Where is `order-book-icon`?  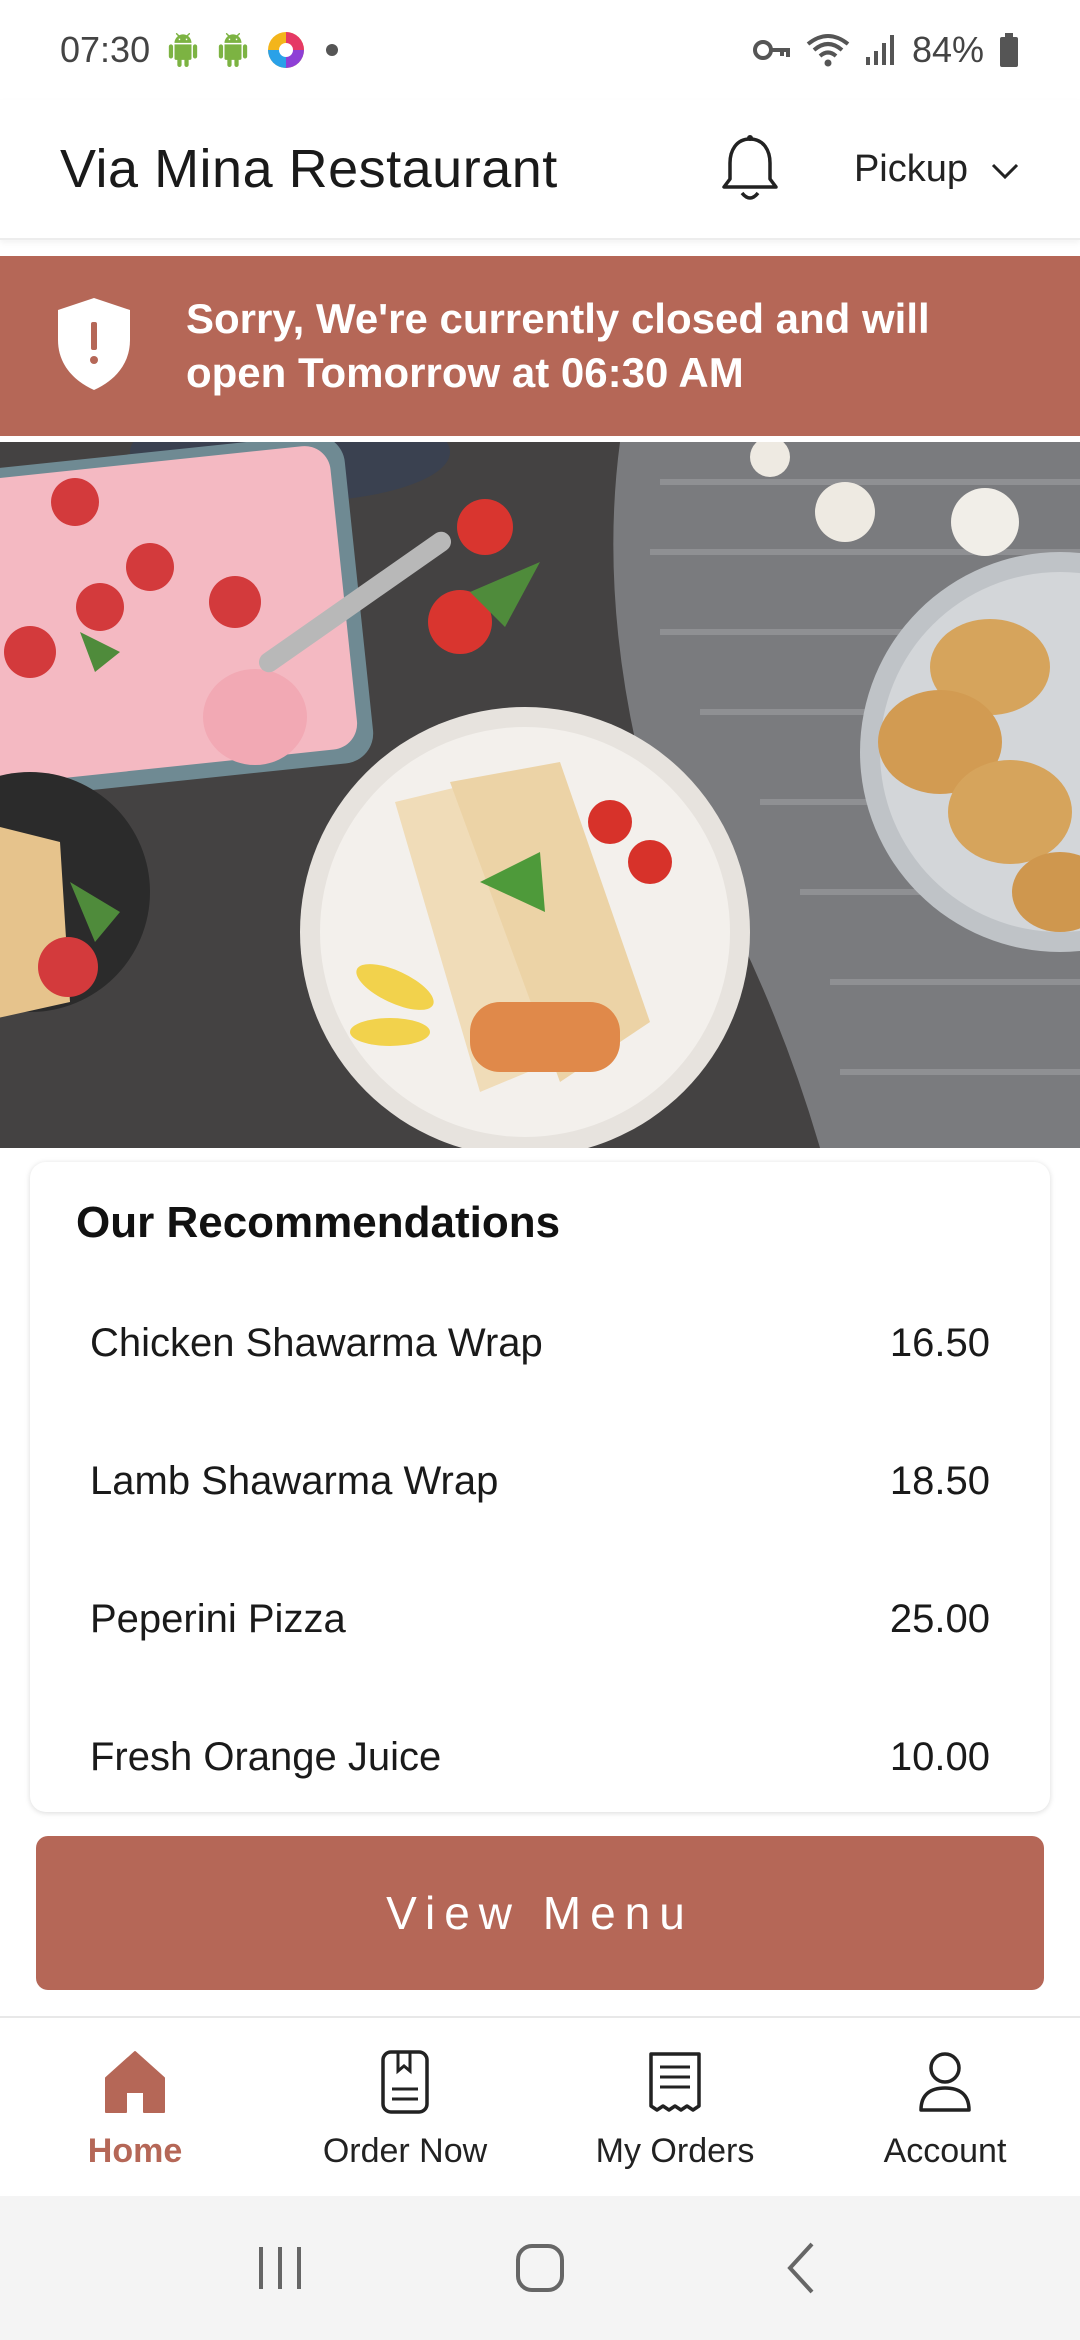 order-book-icon is located at coordinates (405, 2082).